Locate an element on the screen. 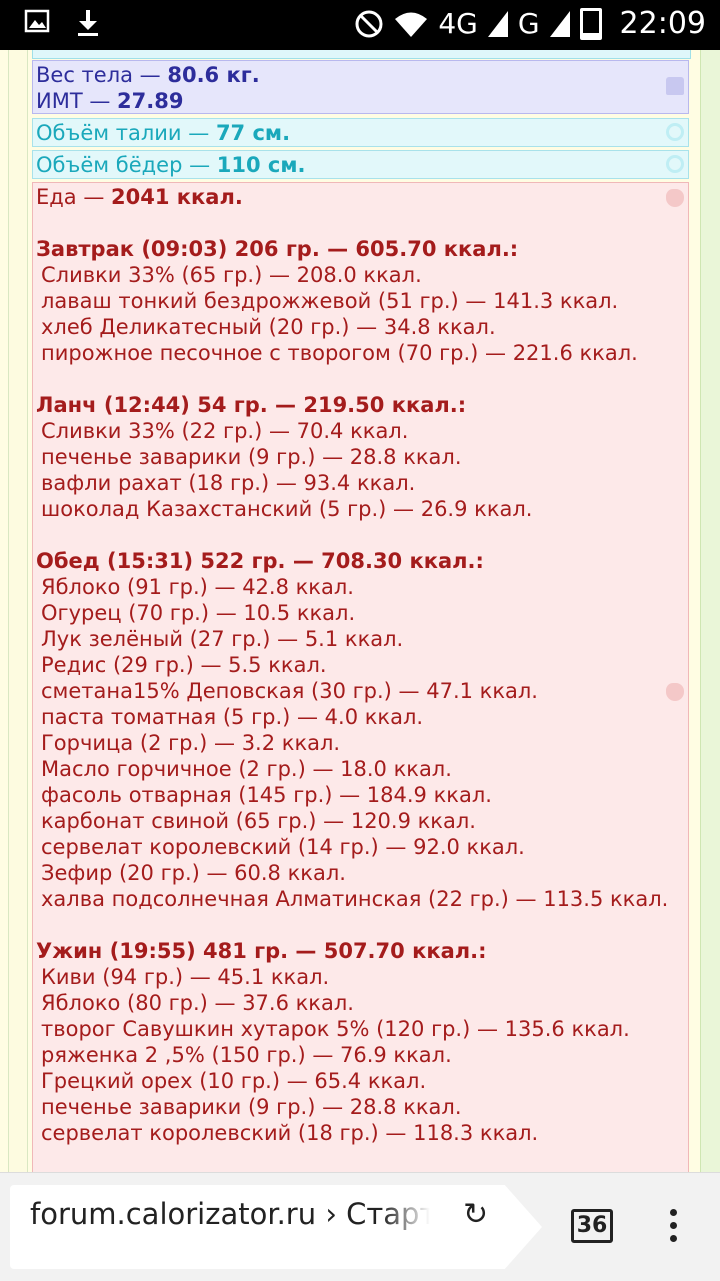 The height and width of the screenshot is (1281, 720). food-item: Яблоко (80 гр.) — 37.6 ккал. is located at coordinates (197, 1003).